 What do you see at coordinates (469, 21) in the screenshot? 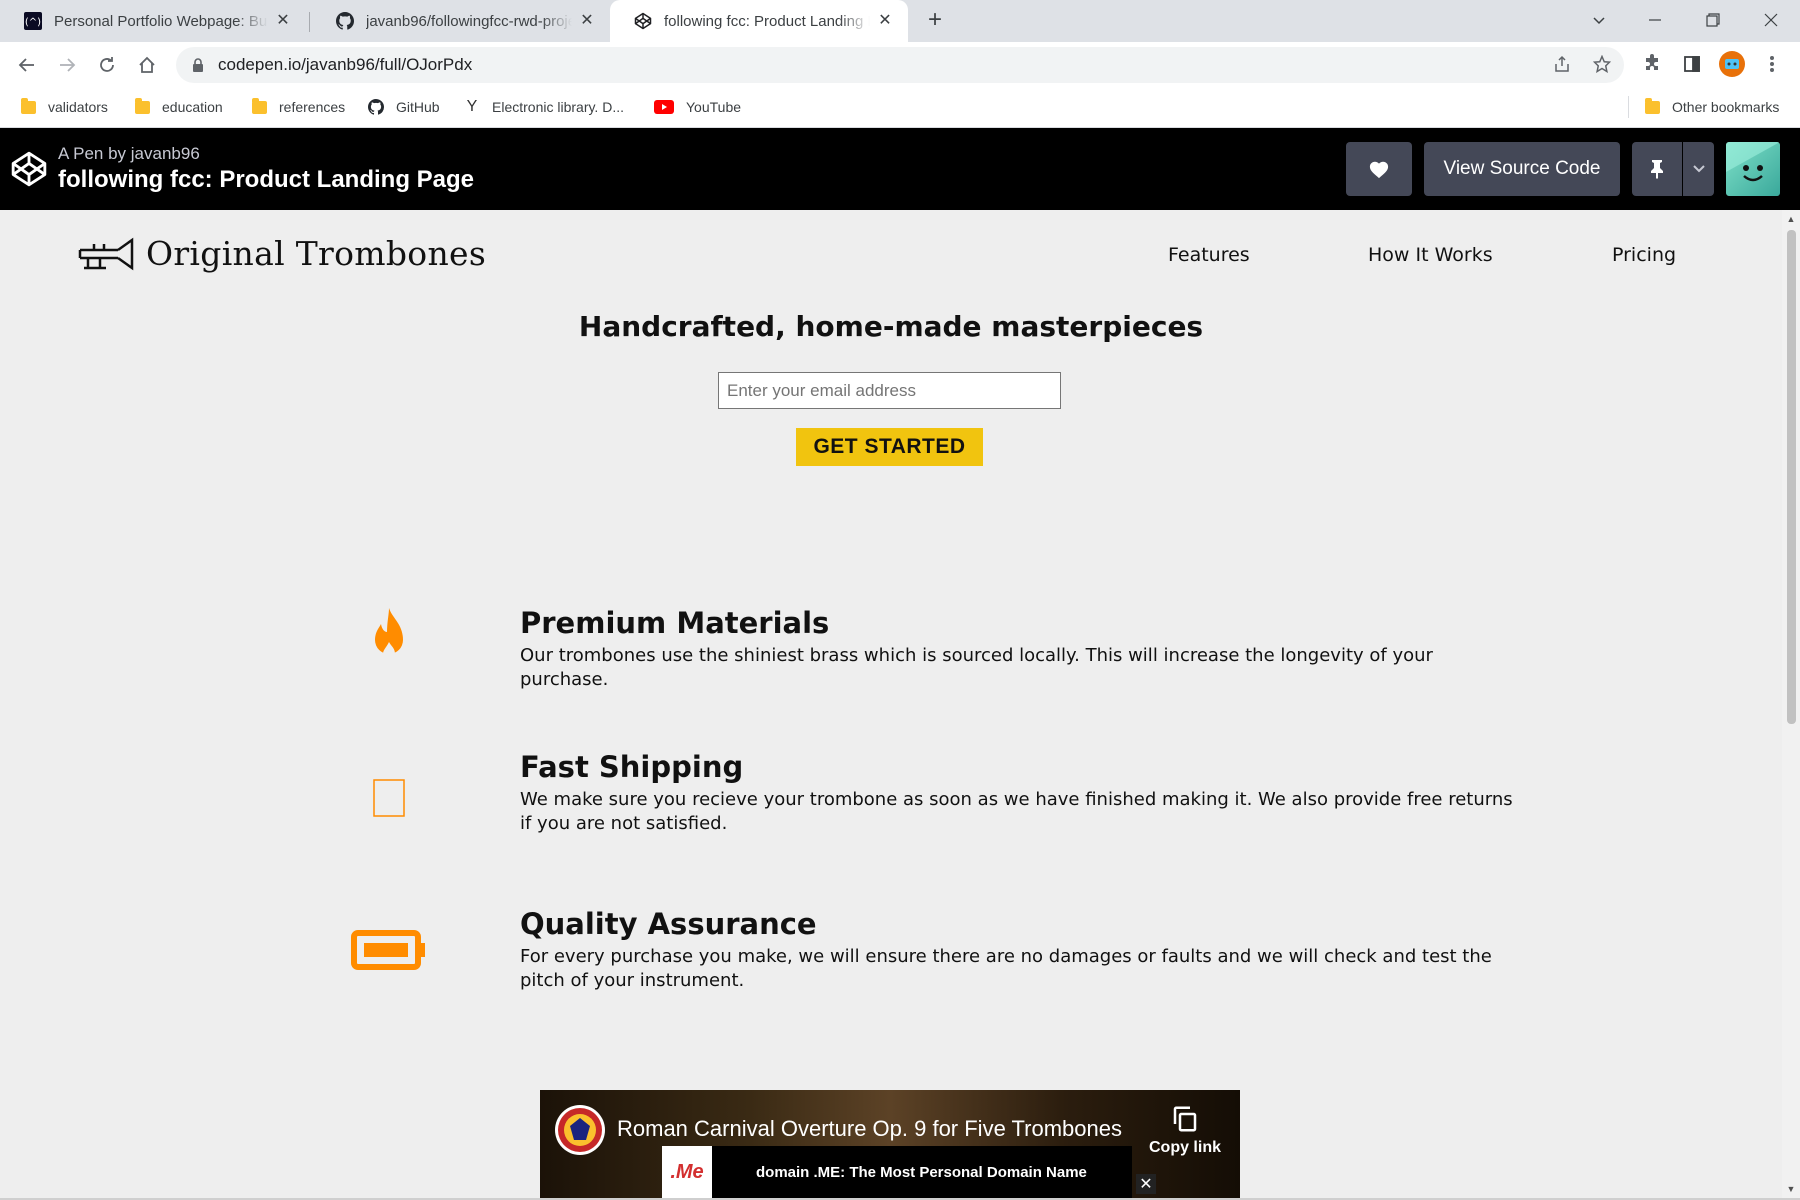
I see `tab-title: javanb96/followingfcc-rwd-proje` at bounding box center [469, 21].